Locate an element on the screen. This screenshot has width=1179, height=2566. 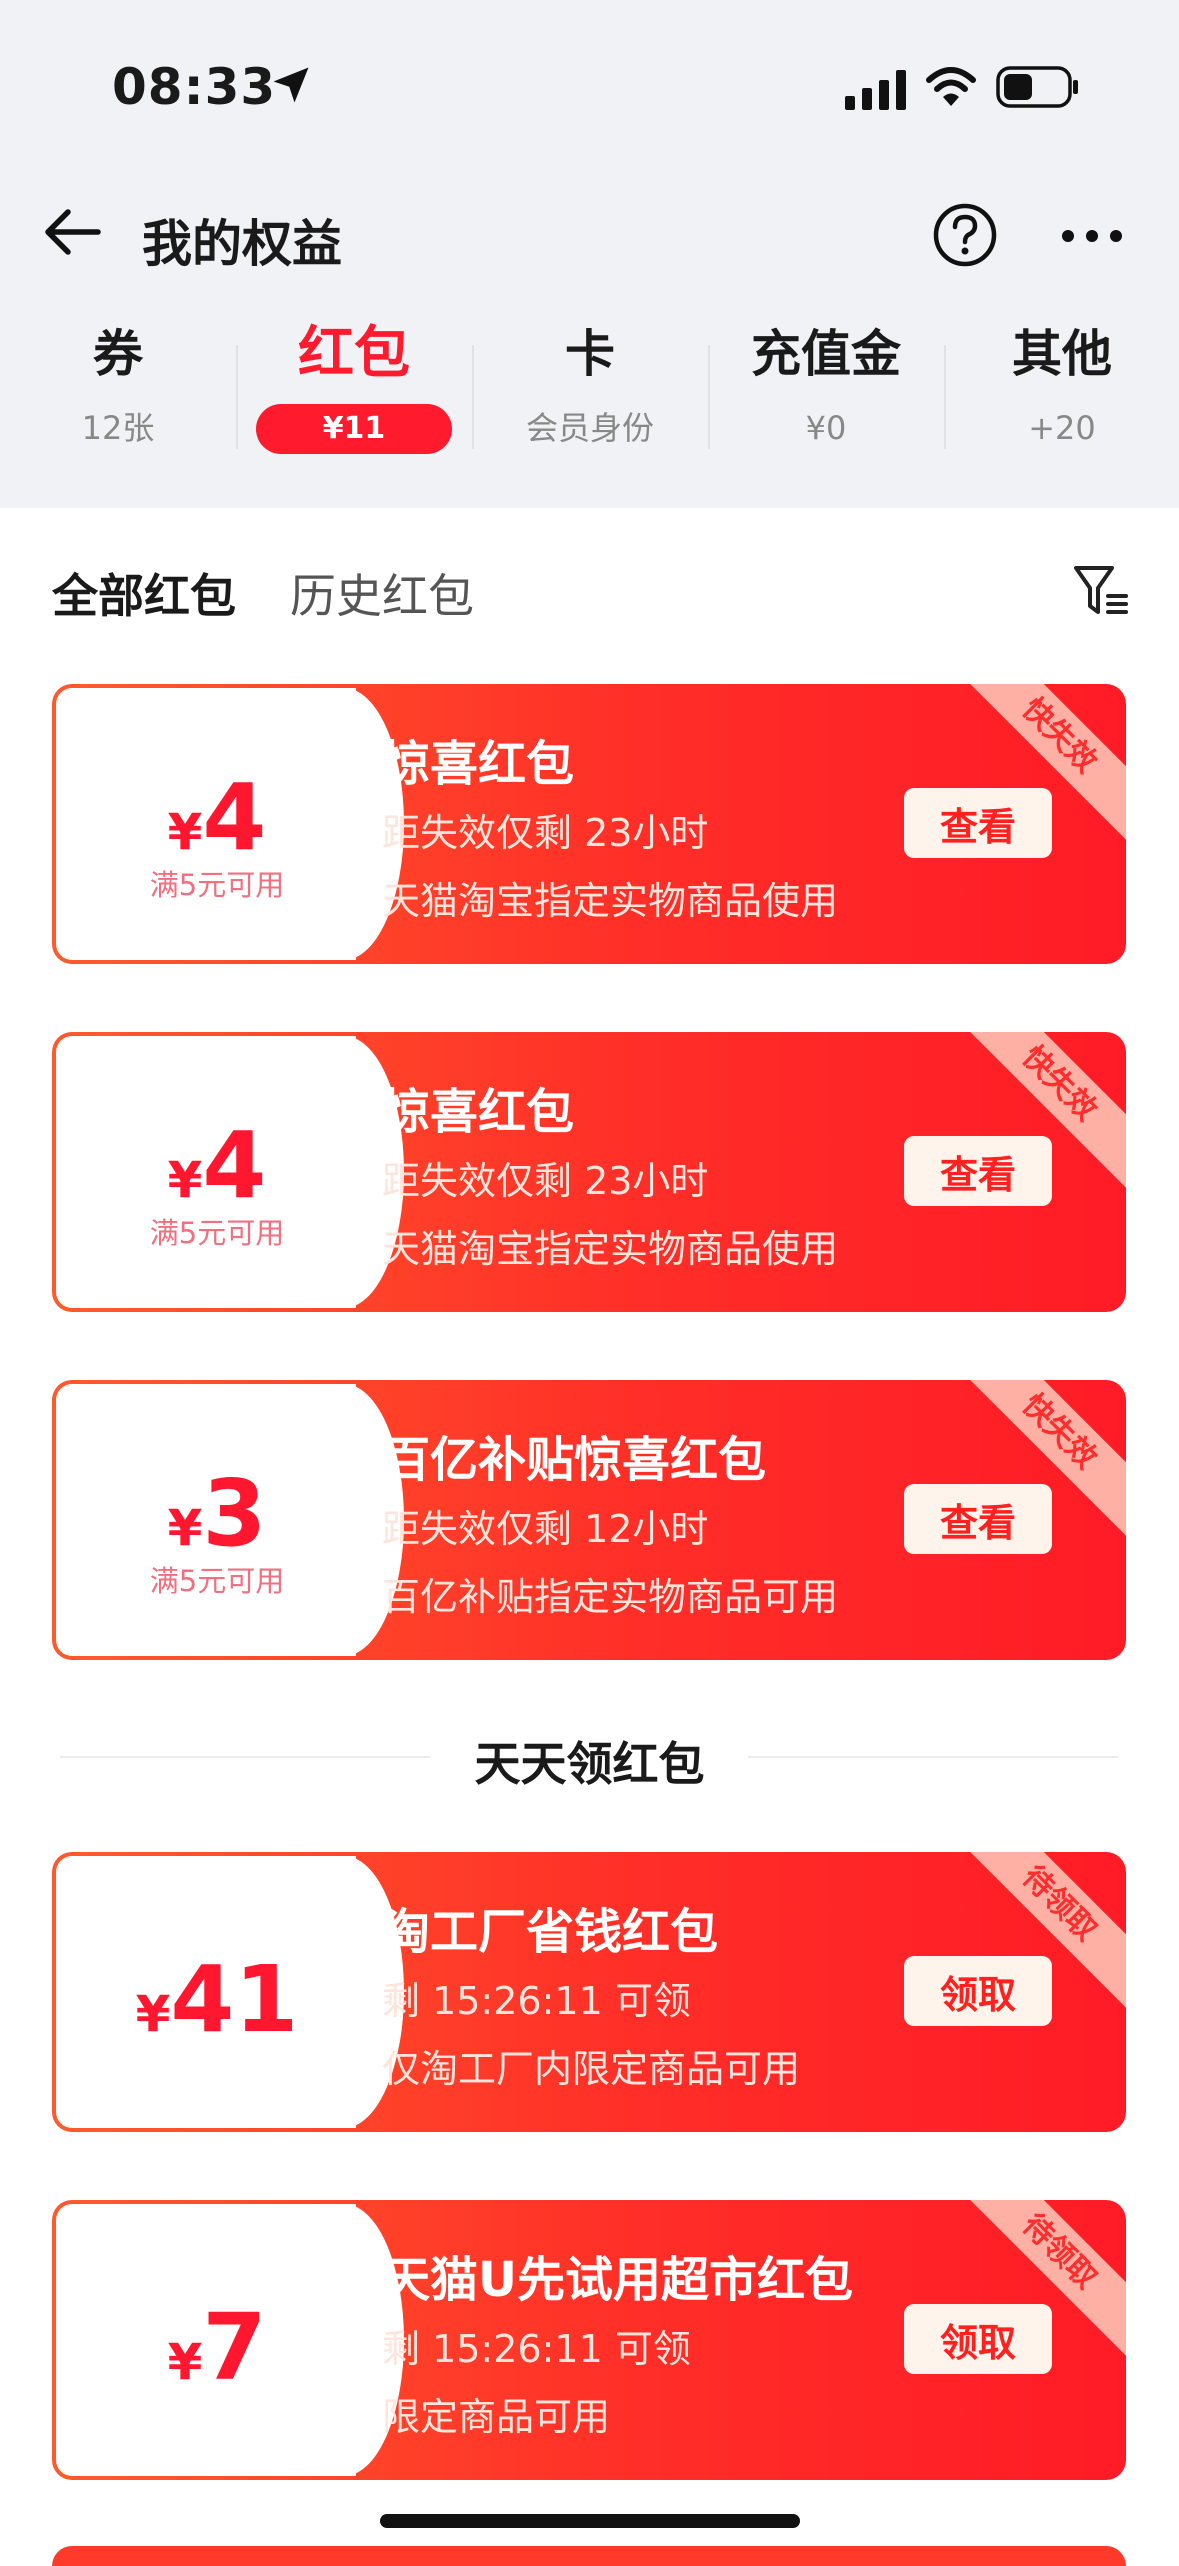
status-time: 08:33 is located at coordinates (194, 87).